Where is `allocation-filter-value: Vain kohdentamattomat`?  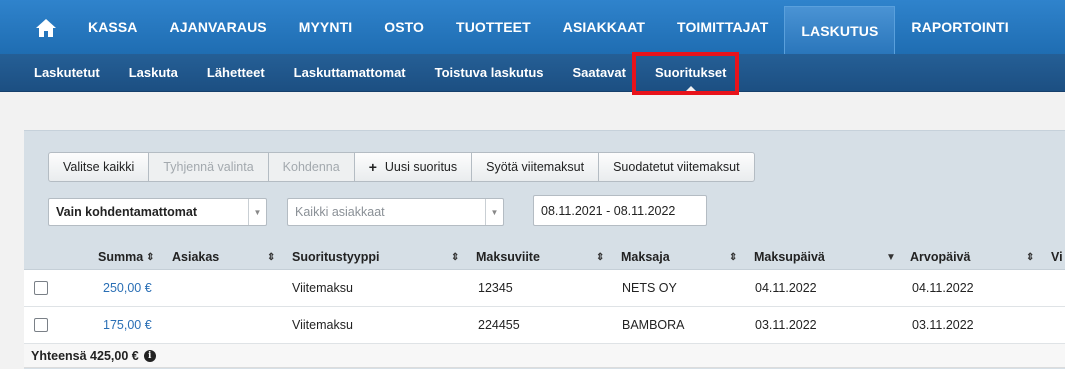 allocation-filter-value: Vain kohdentamattomat is located at coordinates (126, 212).